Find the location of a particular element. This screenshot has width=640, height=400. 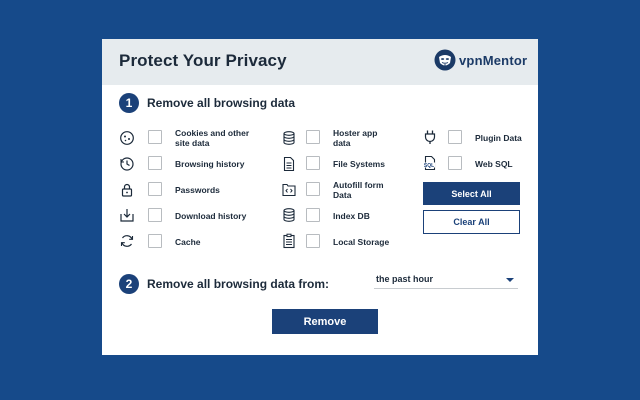

autofill-form-data-label: Autofill form Data is located at coordinates (358, 190).